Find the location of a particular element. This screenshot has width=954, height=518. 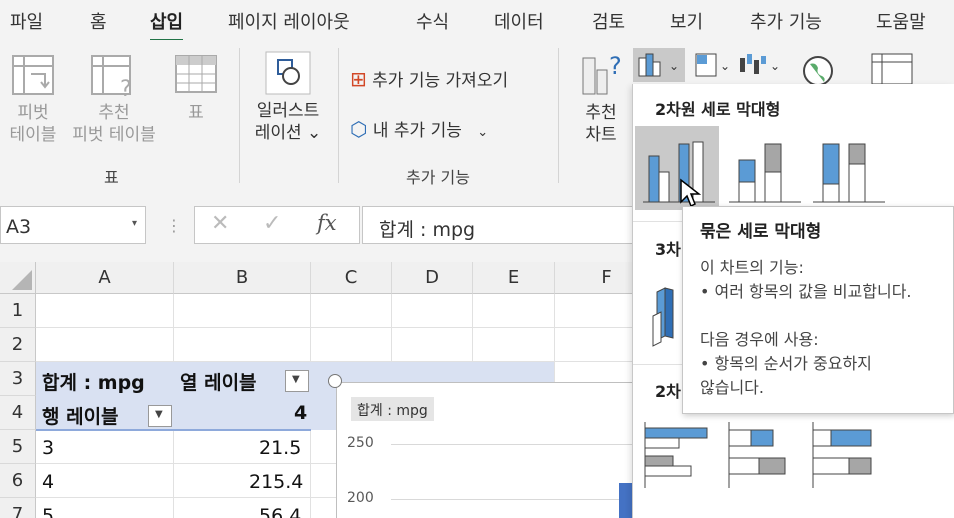

recommended-pivot-icon: ? is located at coordinates (111, 76).